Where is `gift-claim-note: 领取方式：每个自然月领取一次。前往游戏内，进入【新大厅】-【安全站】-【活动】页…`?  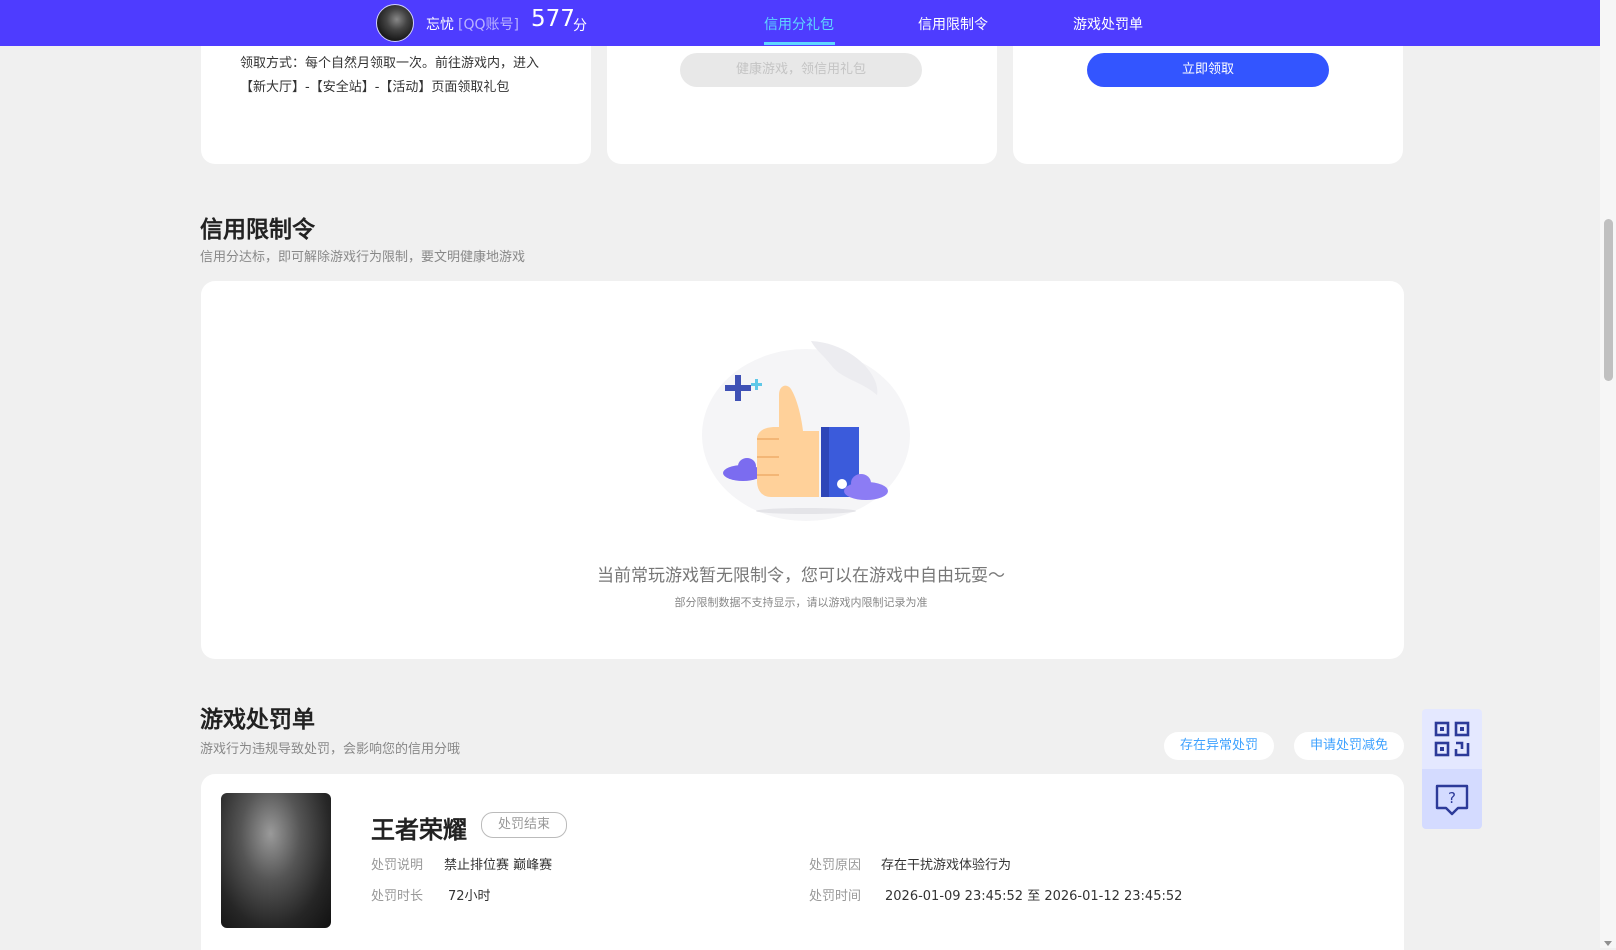
gift-claim-note: 领取方式：每个自然月领取一次。前往游戏内，进入【新大厅】-【安全站】-【活动】页… is located at coordinates (390, 75).